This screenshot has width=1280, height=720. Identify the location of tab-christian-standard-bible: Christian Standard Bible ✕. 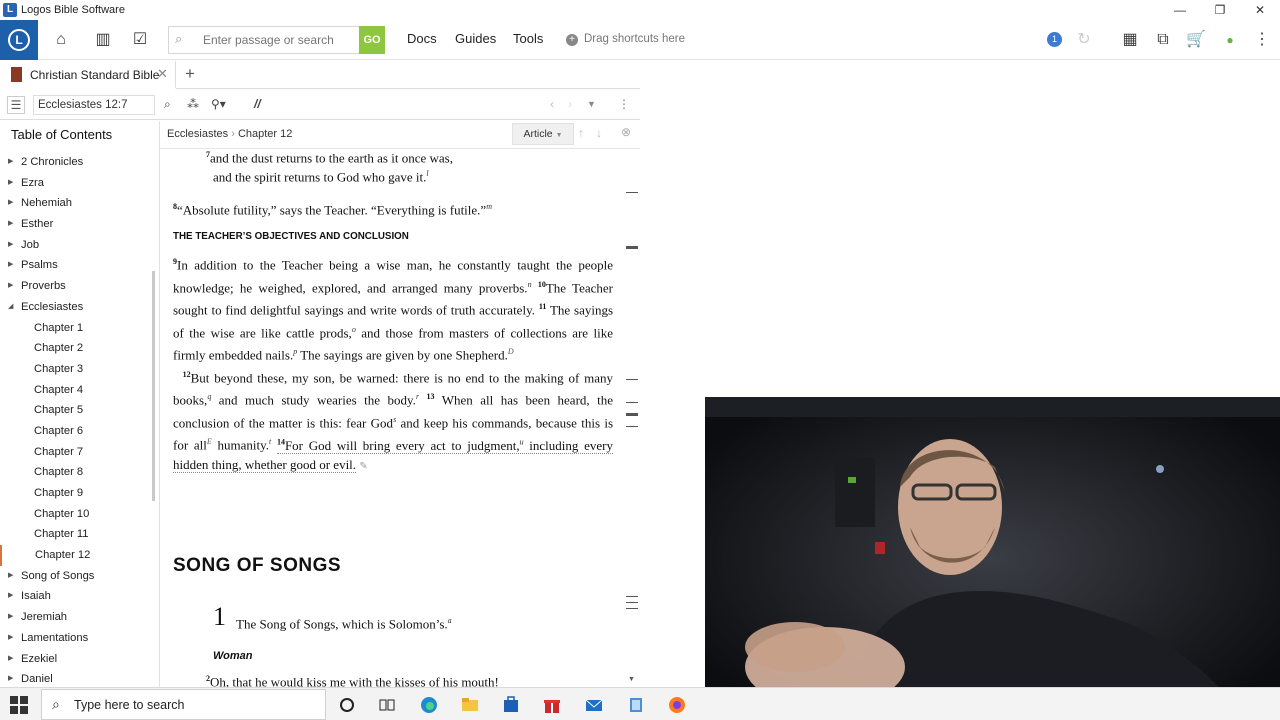
(88, 75).